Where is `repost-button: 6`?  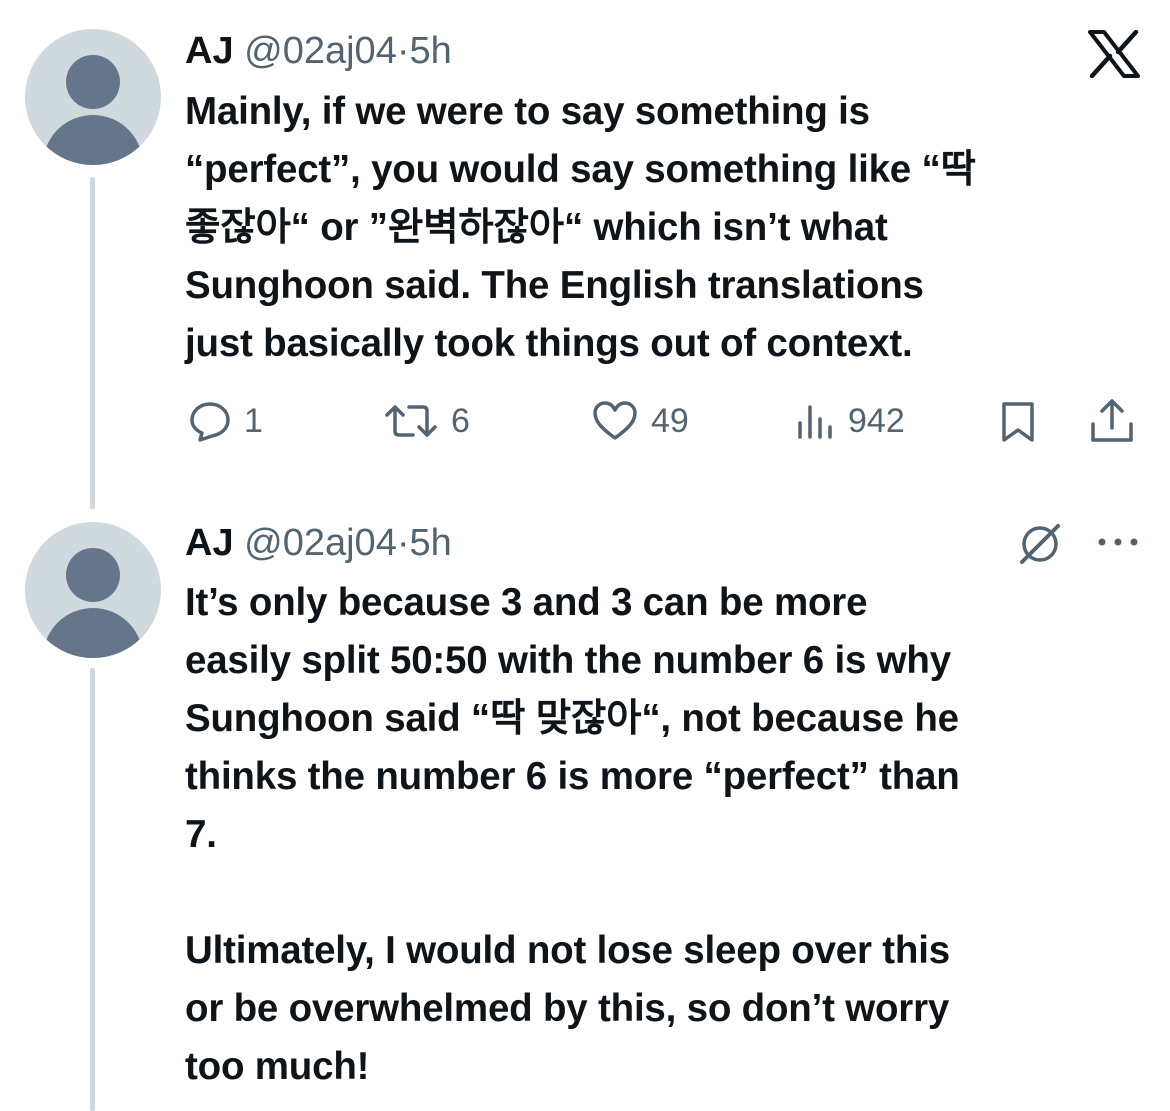 repost-button: 6 is located at coordinates (426, 421).